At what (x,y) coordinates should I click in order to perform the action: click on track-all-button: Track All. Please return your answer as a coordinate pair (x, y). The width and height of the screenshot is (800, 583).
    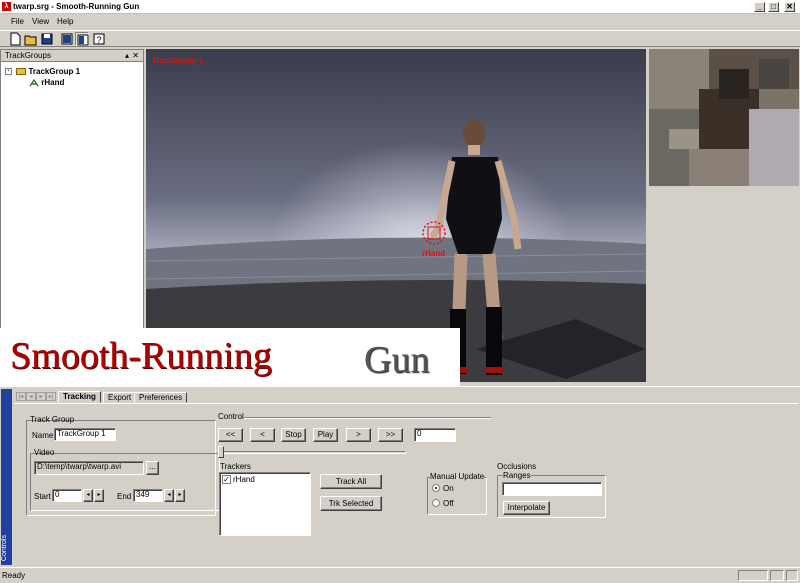
    Looking at the image, I should click on (351, 481).